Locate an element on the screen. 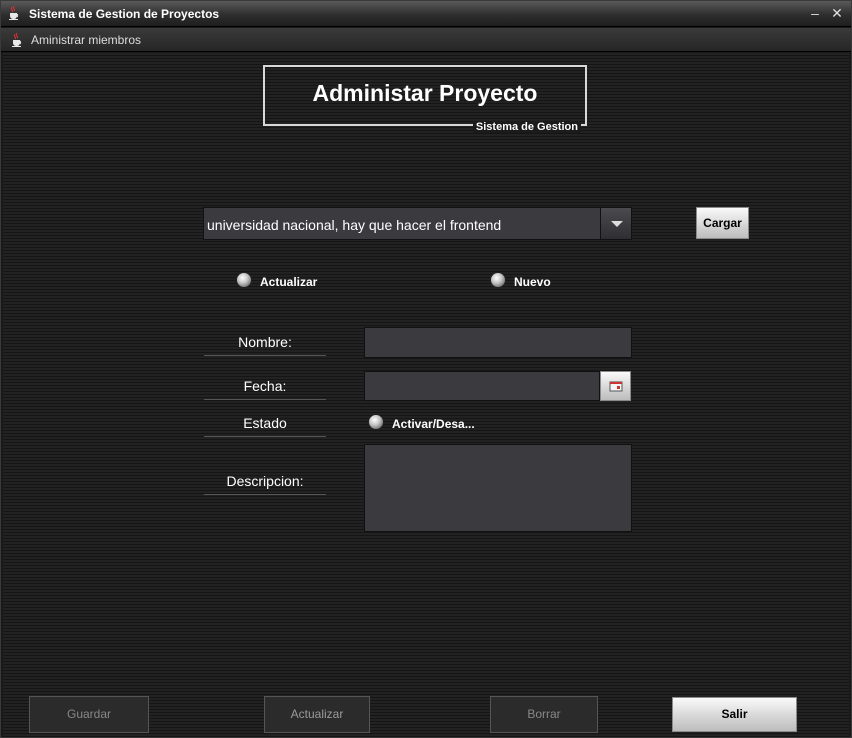 The image size is (852, 738). header-box: Administar Proyecto Sistema de Gestion is located at coordinates (425, 99).